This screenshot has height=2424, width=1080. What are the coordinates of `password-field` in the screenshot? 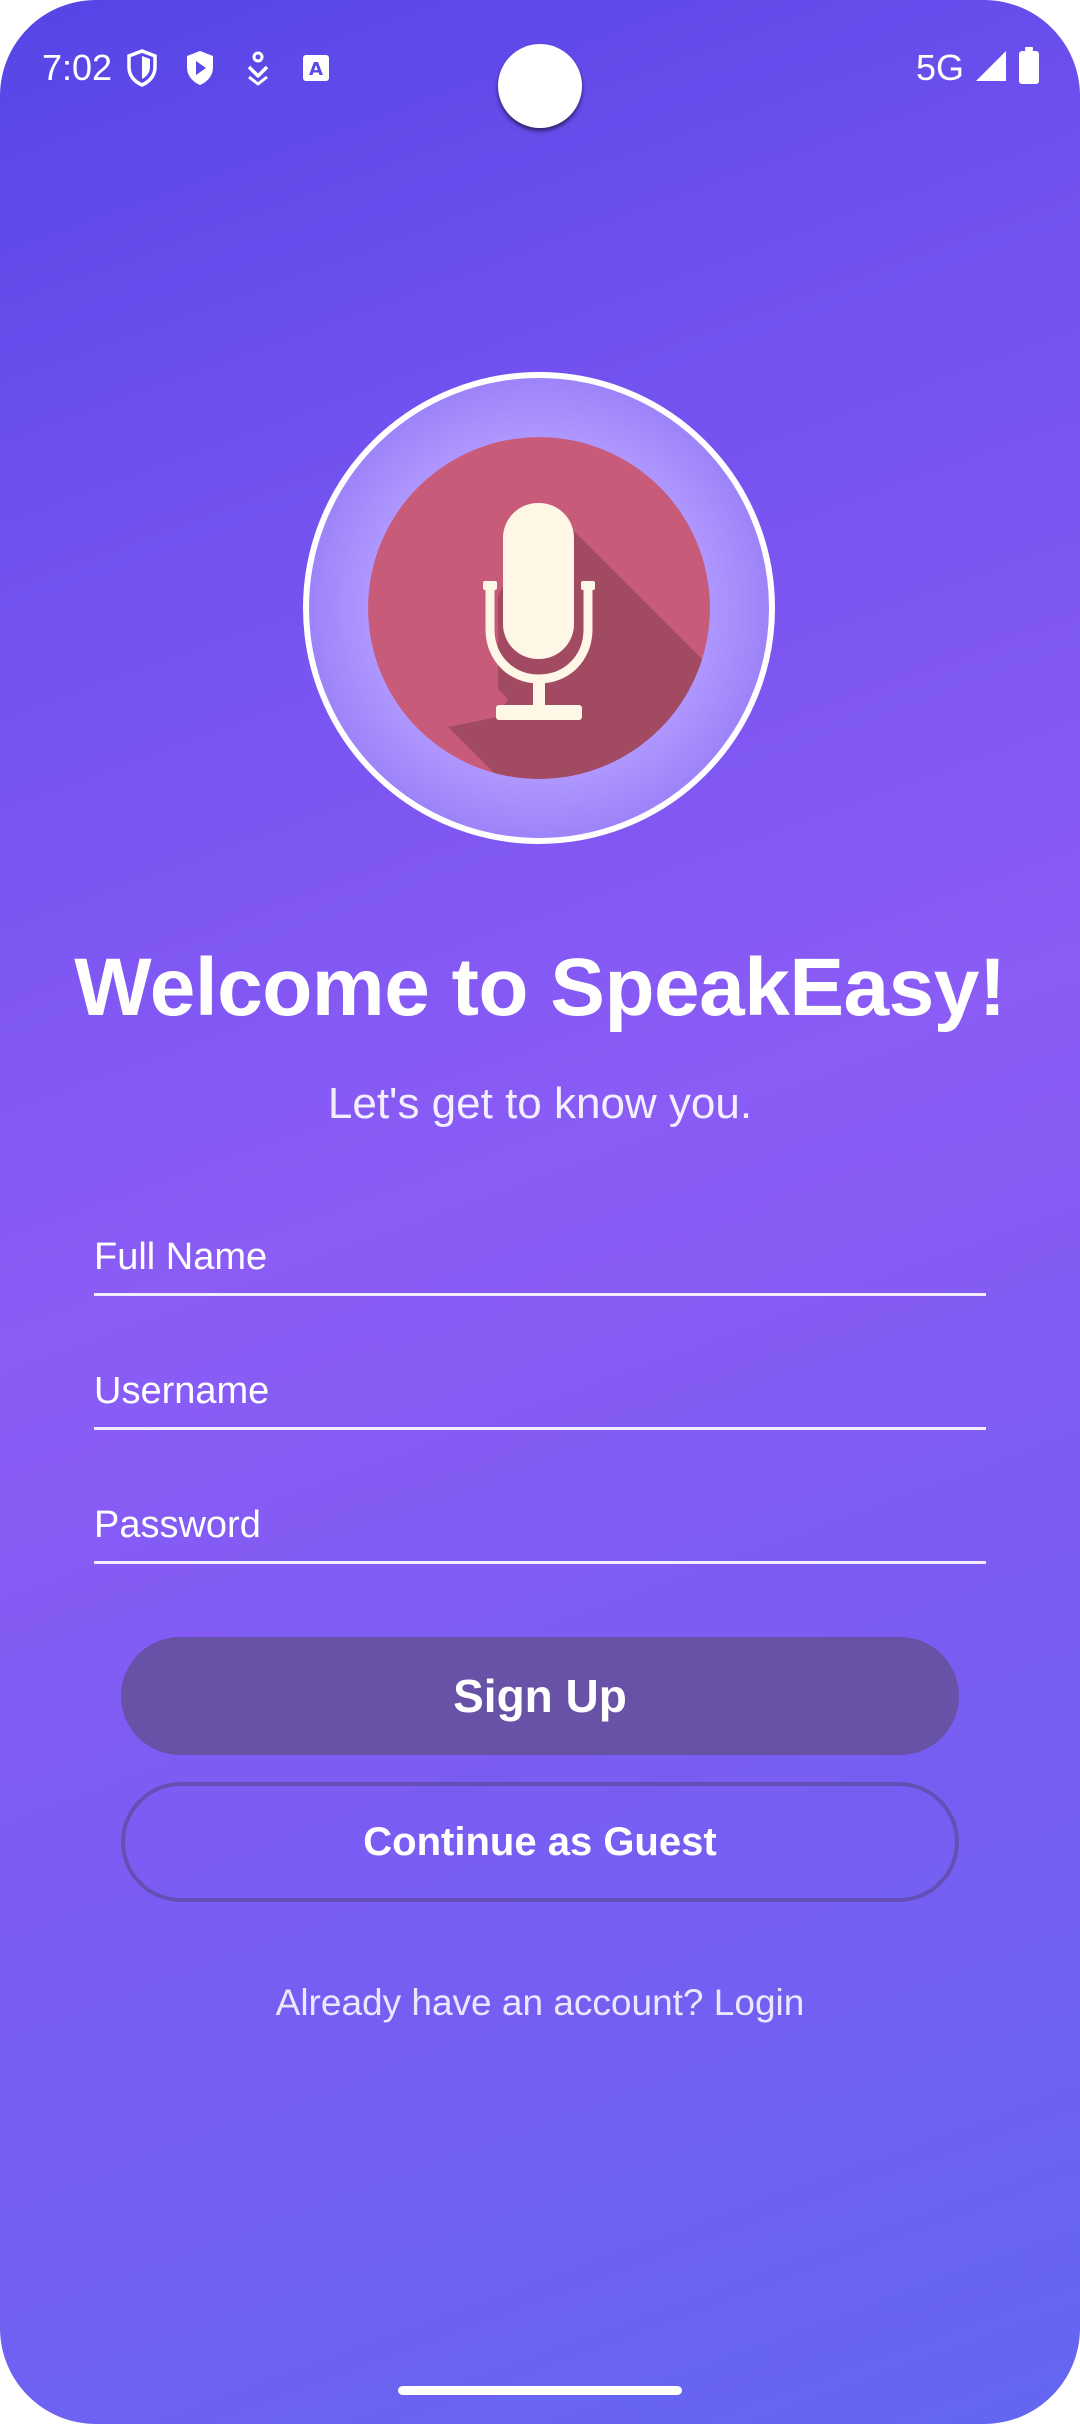 It's located at (540, 1524).